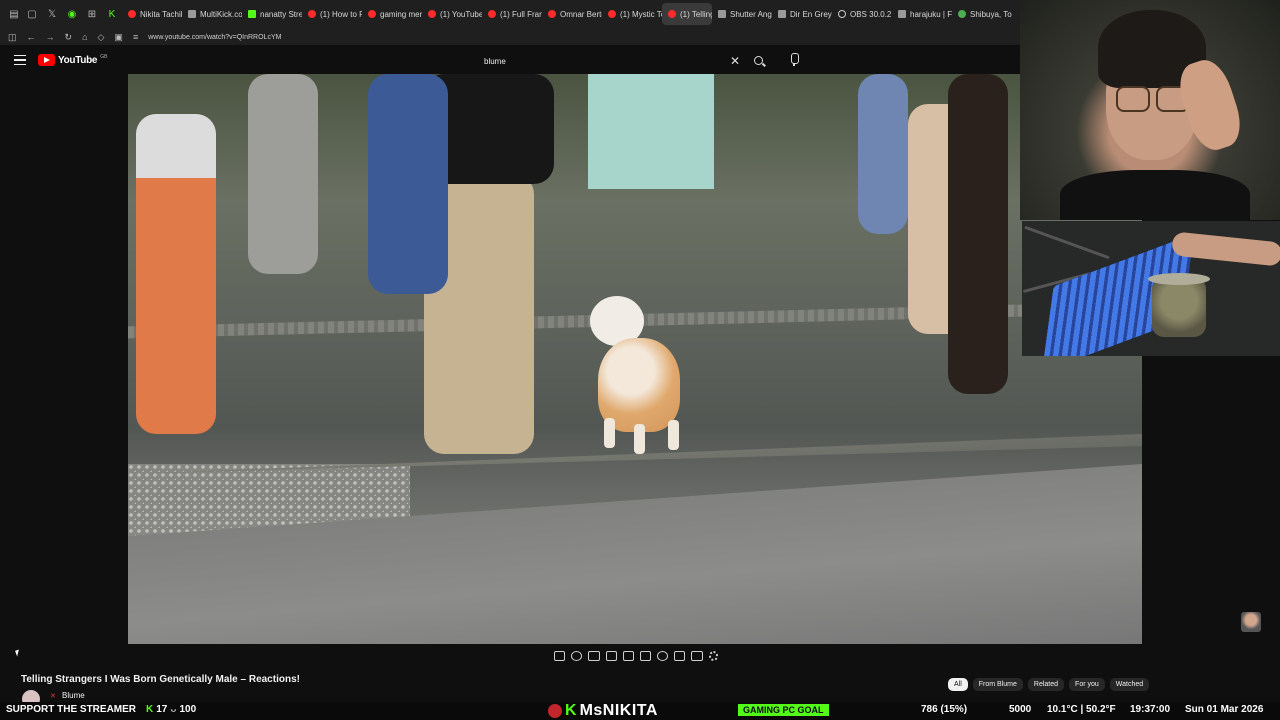 The height and width of the screenshot is (720, 1280). What do you see at coordinates (1251, 622) in the screenshot?
I see `corner-avatar` at bounding box center [1251, 622].